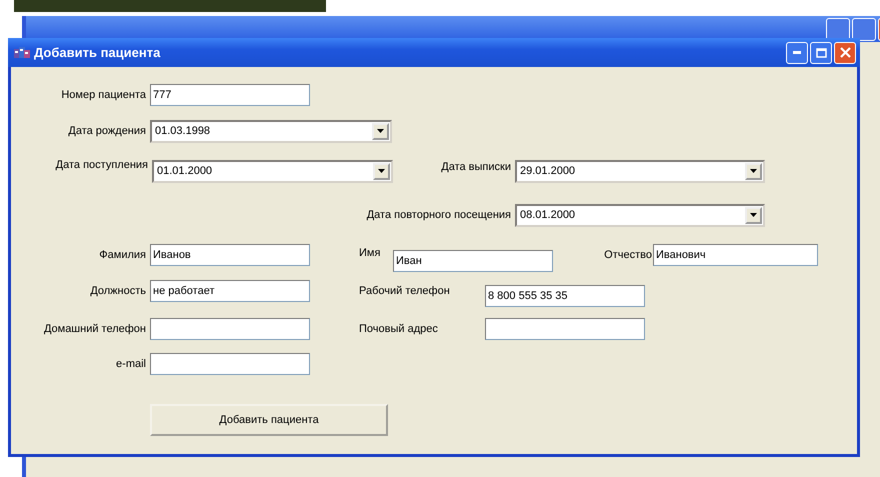  Describe the element at coordinates (230, 291) in the screenshot. I see `text-field: не работает` at that location.